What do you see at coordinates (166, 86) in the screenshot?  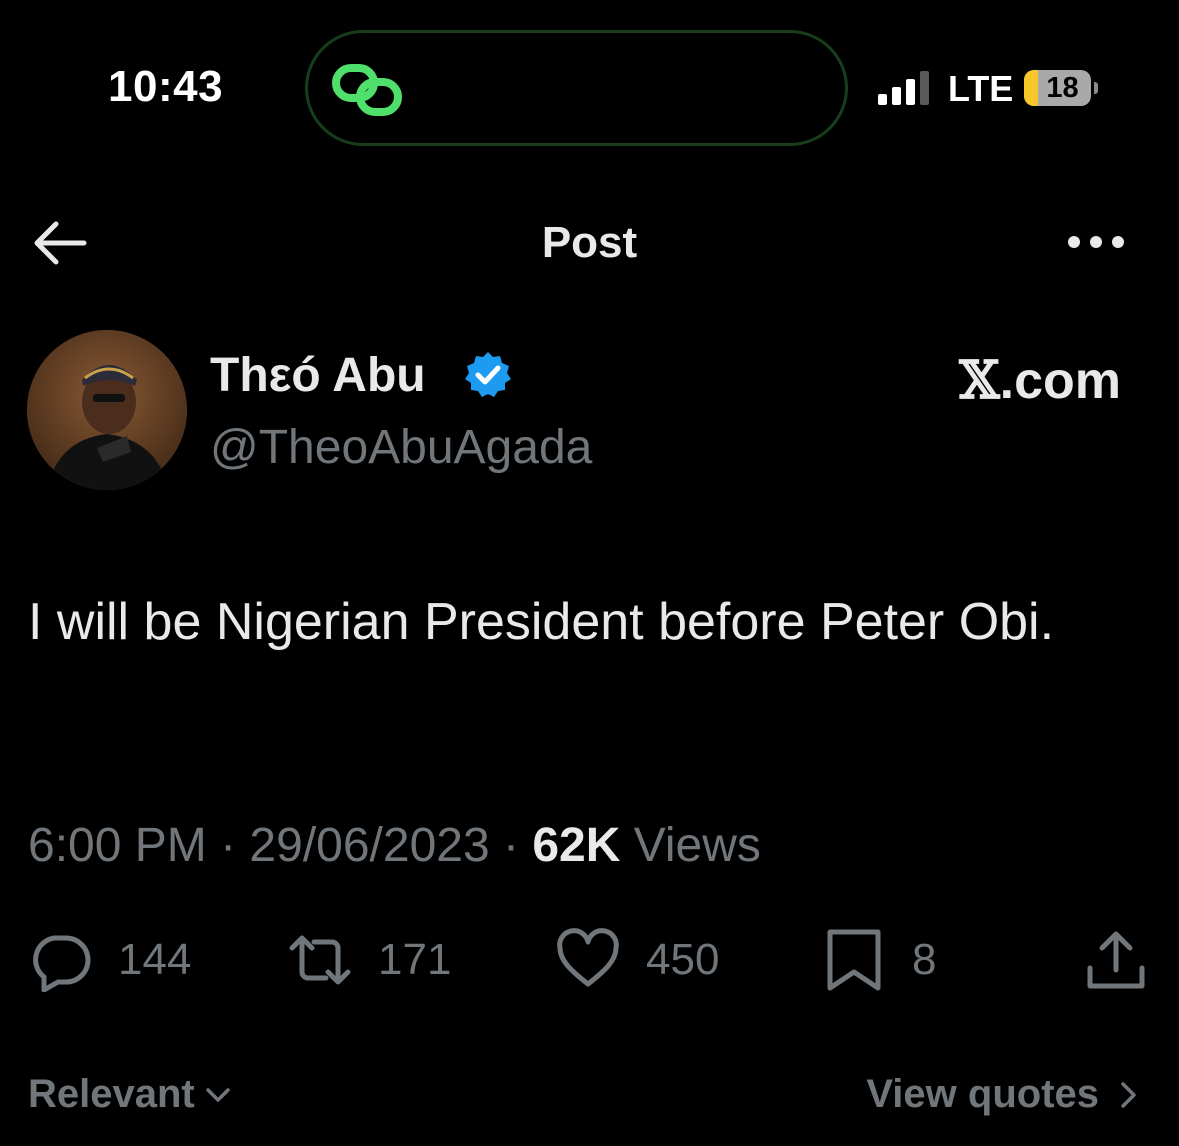 I see `status-time: 10:43` at bounding box center [166, 86].